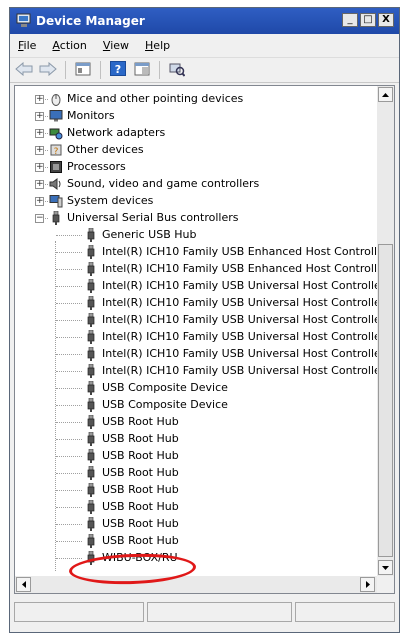  I want to click on back-arrow-button, so click(24, 70).